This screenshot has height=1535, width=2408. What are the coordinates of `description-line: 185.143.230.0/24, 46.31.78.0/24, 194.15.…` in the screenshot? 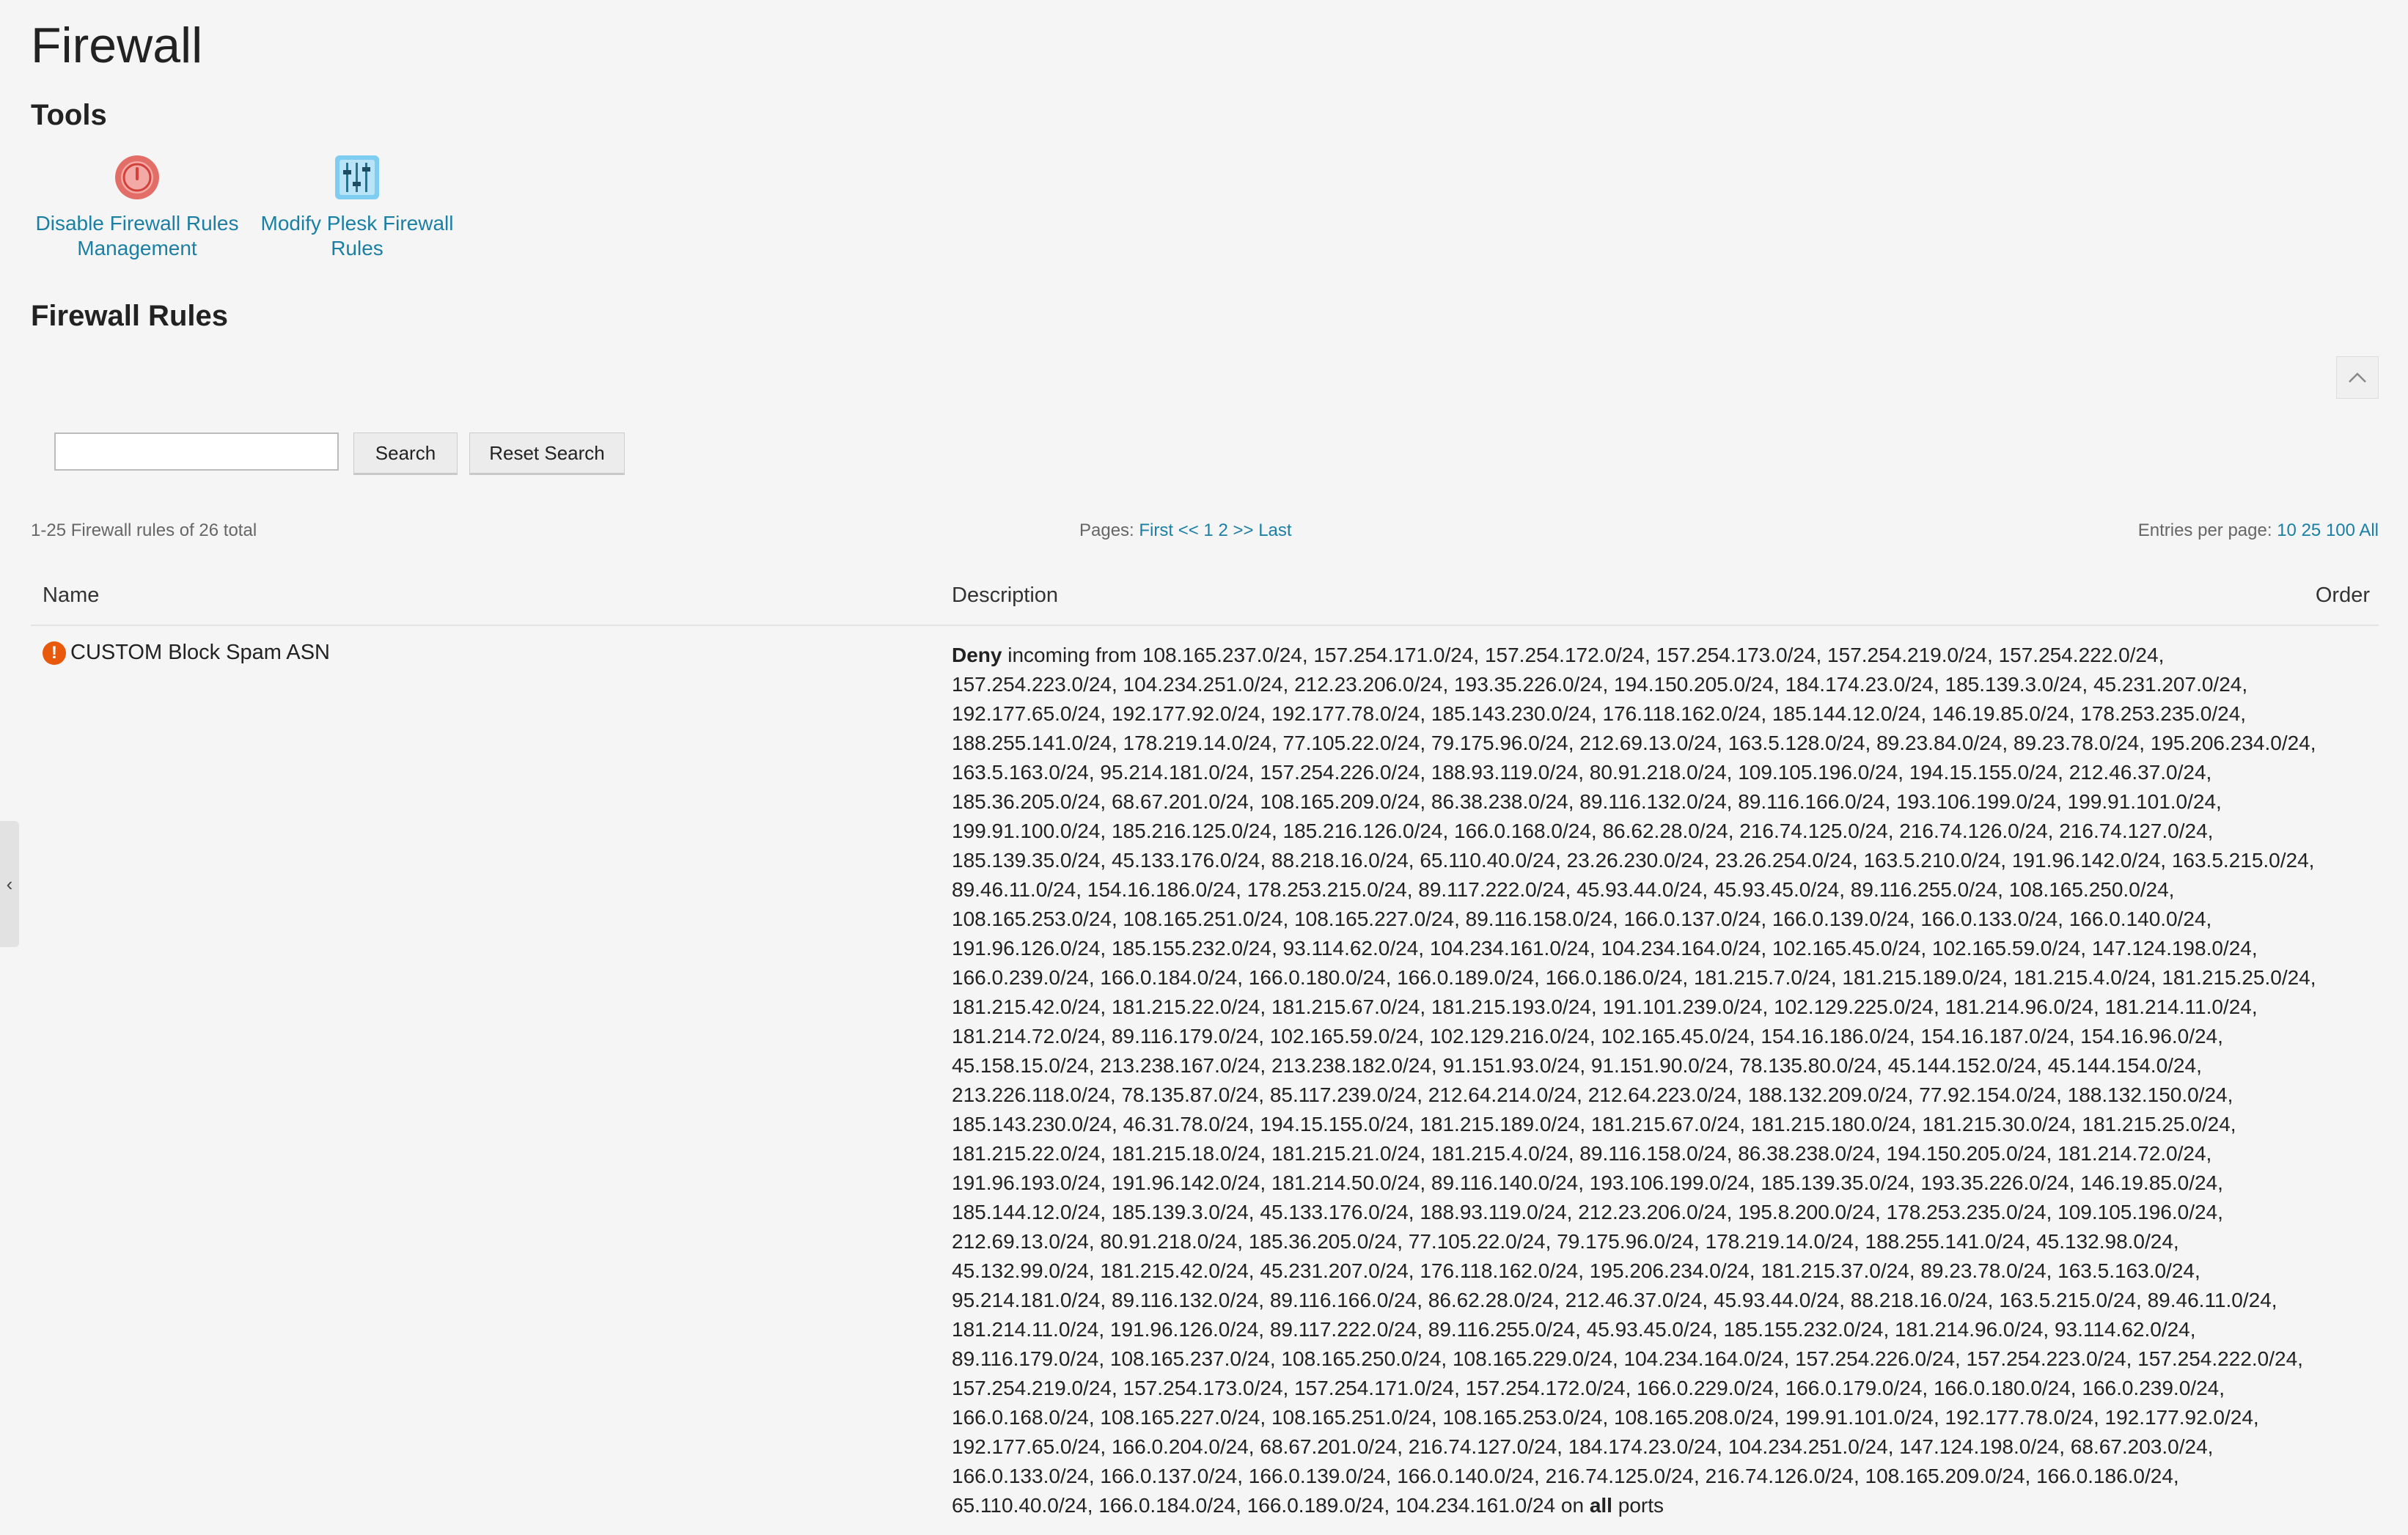 It's located at (1671, 1124).